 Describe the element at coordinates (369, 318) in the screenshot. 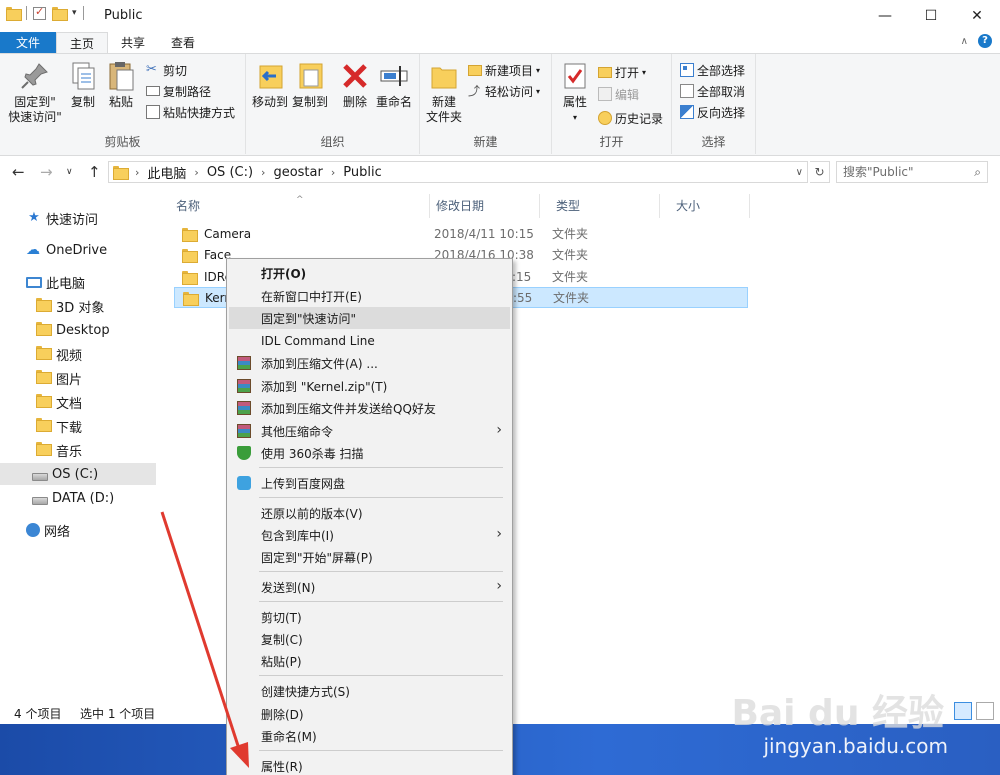

I see `menu-pin-quick-access: 固定到"快速访问"` at that location.